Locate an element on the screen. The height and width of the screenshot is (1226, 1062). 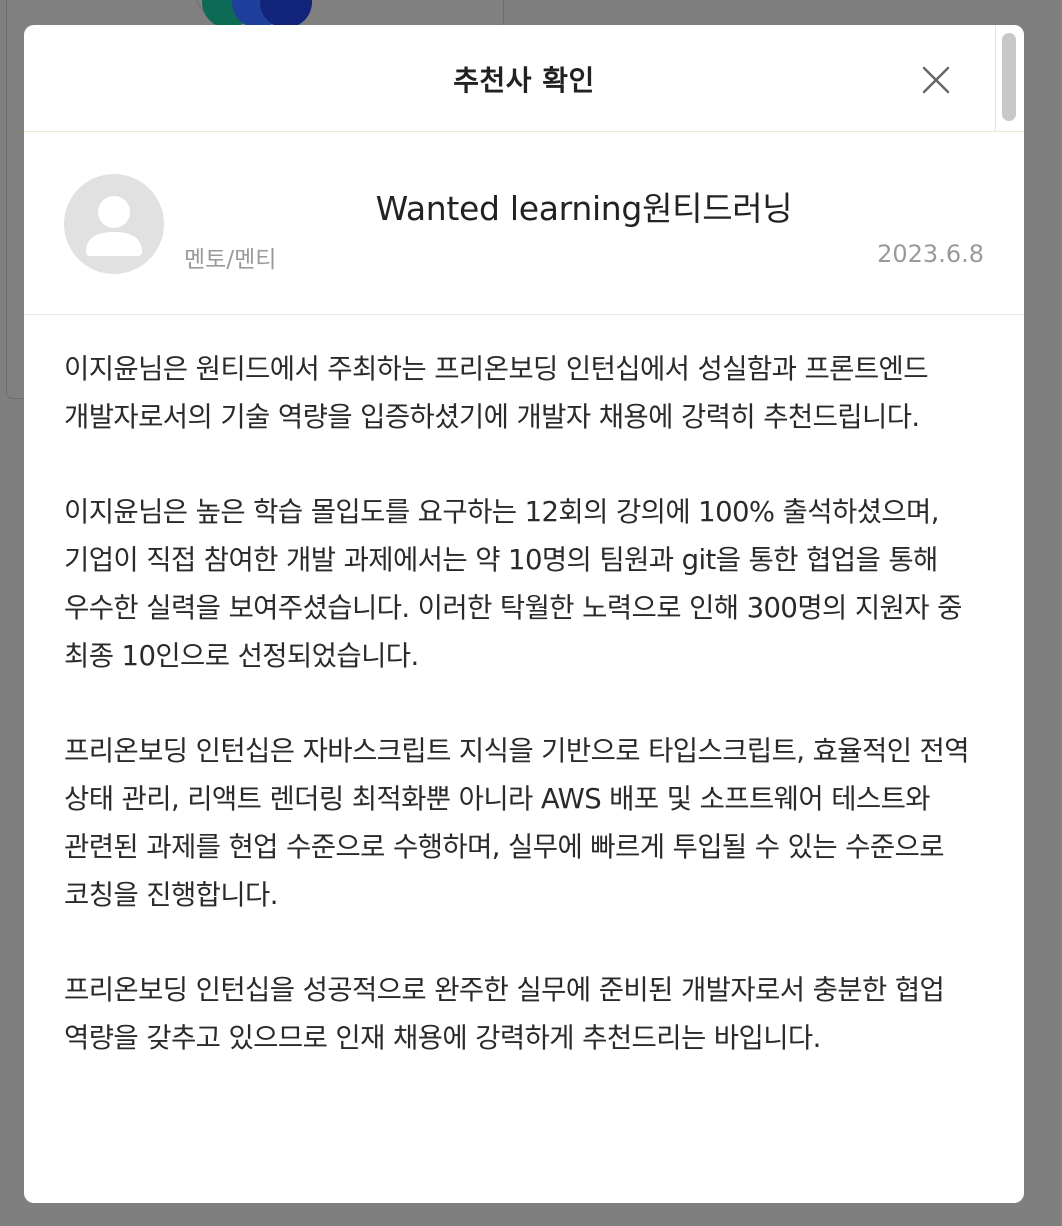
close-button is located at coordinates (936, 80).